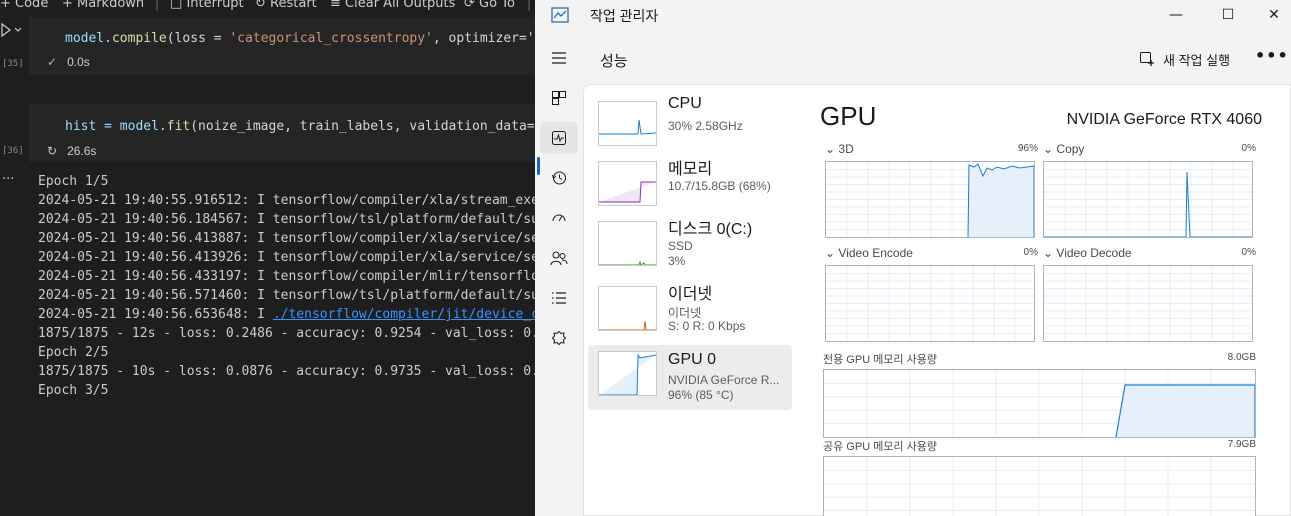 The width and height of the screenshot is (1291, 516). What do you see at coordinates (1148, 303) in the screenshot?
I see `graph-video-decode` at bounding box center [1148, 303].